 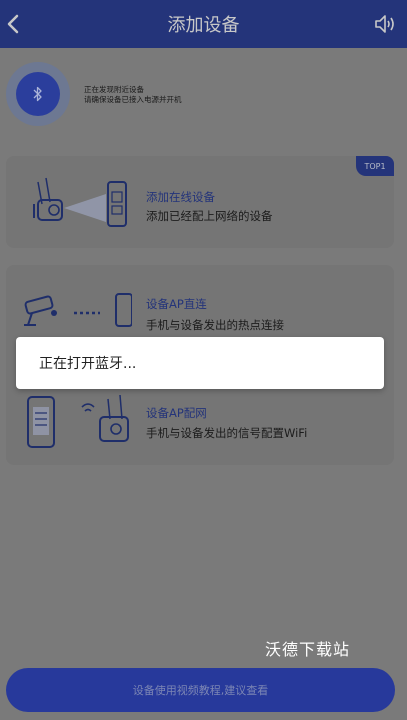 What do you see at coordinates (133, 99) in the screenshot?
I see `bluetooth-scan-line2: 请确保设备已接入电源并开机` at bounding box center [133, 99].